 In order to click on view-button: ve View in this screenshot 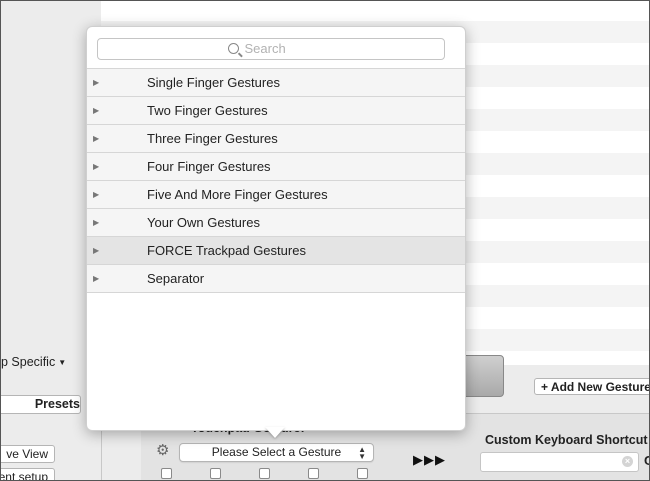, I will do `click(28, 454)`.